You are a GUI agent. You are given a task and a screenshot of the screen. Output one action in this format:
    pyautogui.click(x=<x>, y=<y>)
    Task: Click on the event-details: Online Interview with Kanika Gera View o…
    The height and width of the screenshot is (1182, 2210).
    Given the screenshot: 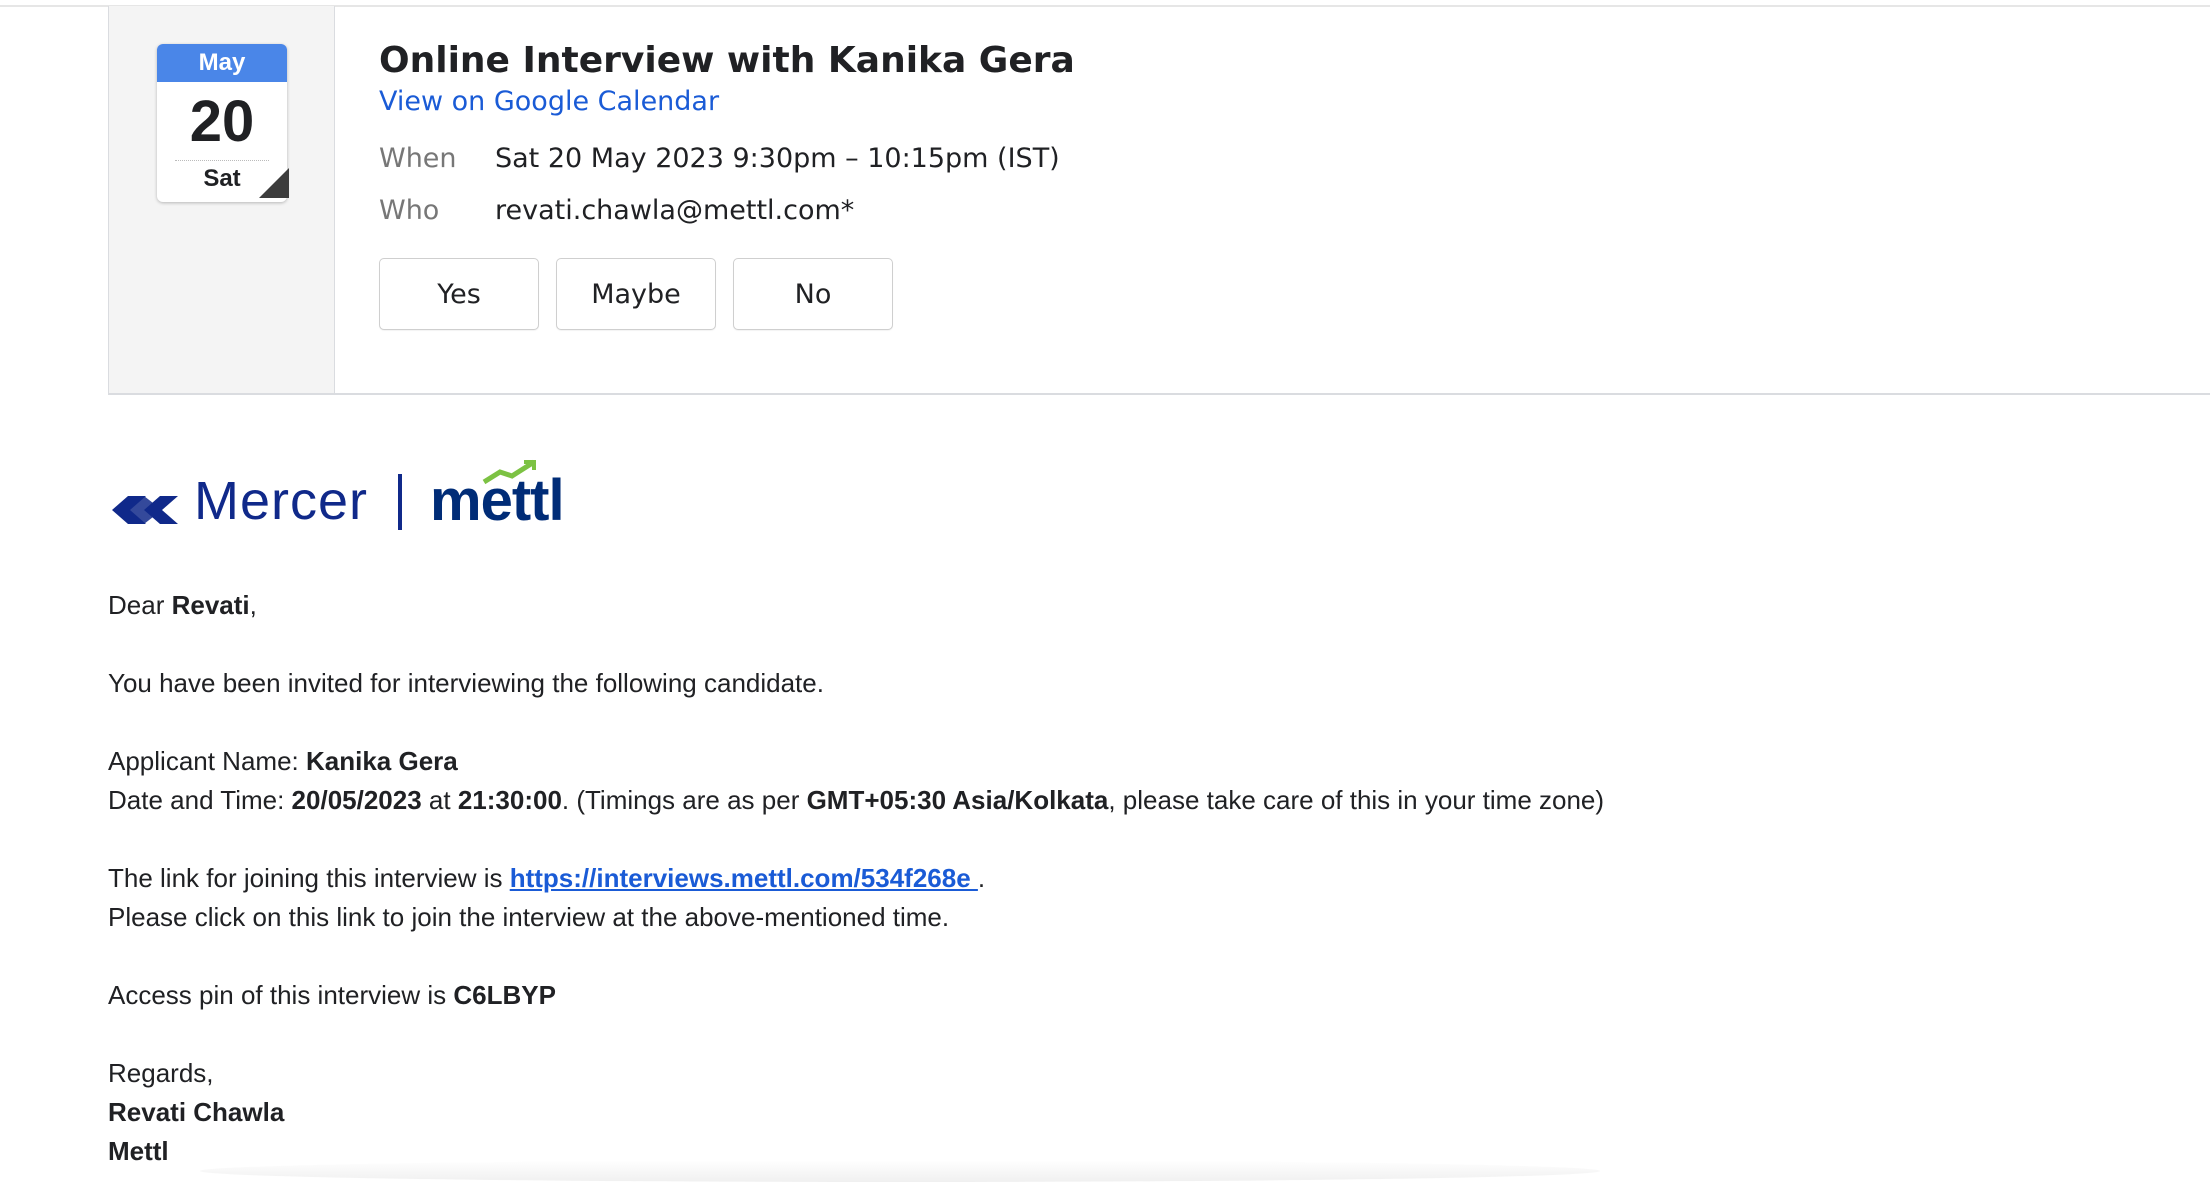 What is the action you would take?
    pyautogui.click(x=727, y=184)
    